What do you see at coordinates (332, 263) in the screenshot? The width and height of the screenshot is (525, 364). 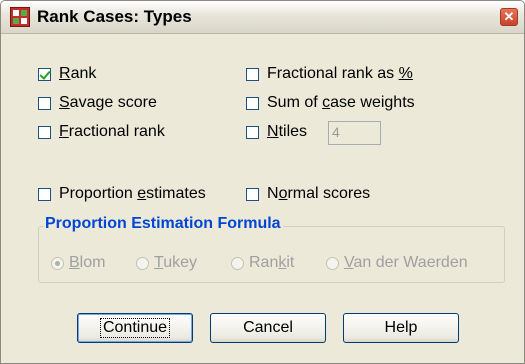 I see `van-der-waerden-radio-button` at bounding box center [332, 263].